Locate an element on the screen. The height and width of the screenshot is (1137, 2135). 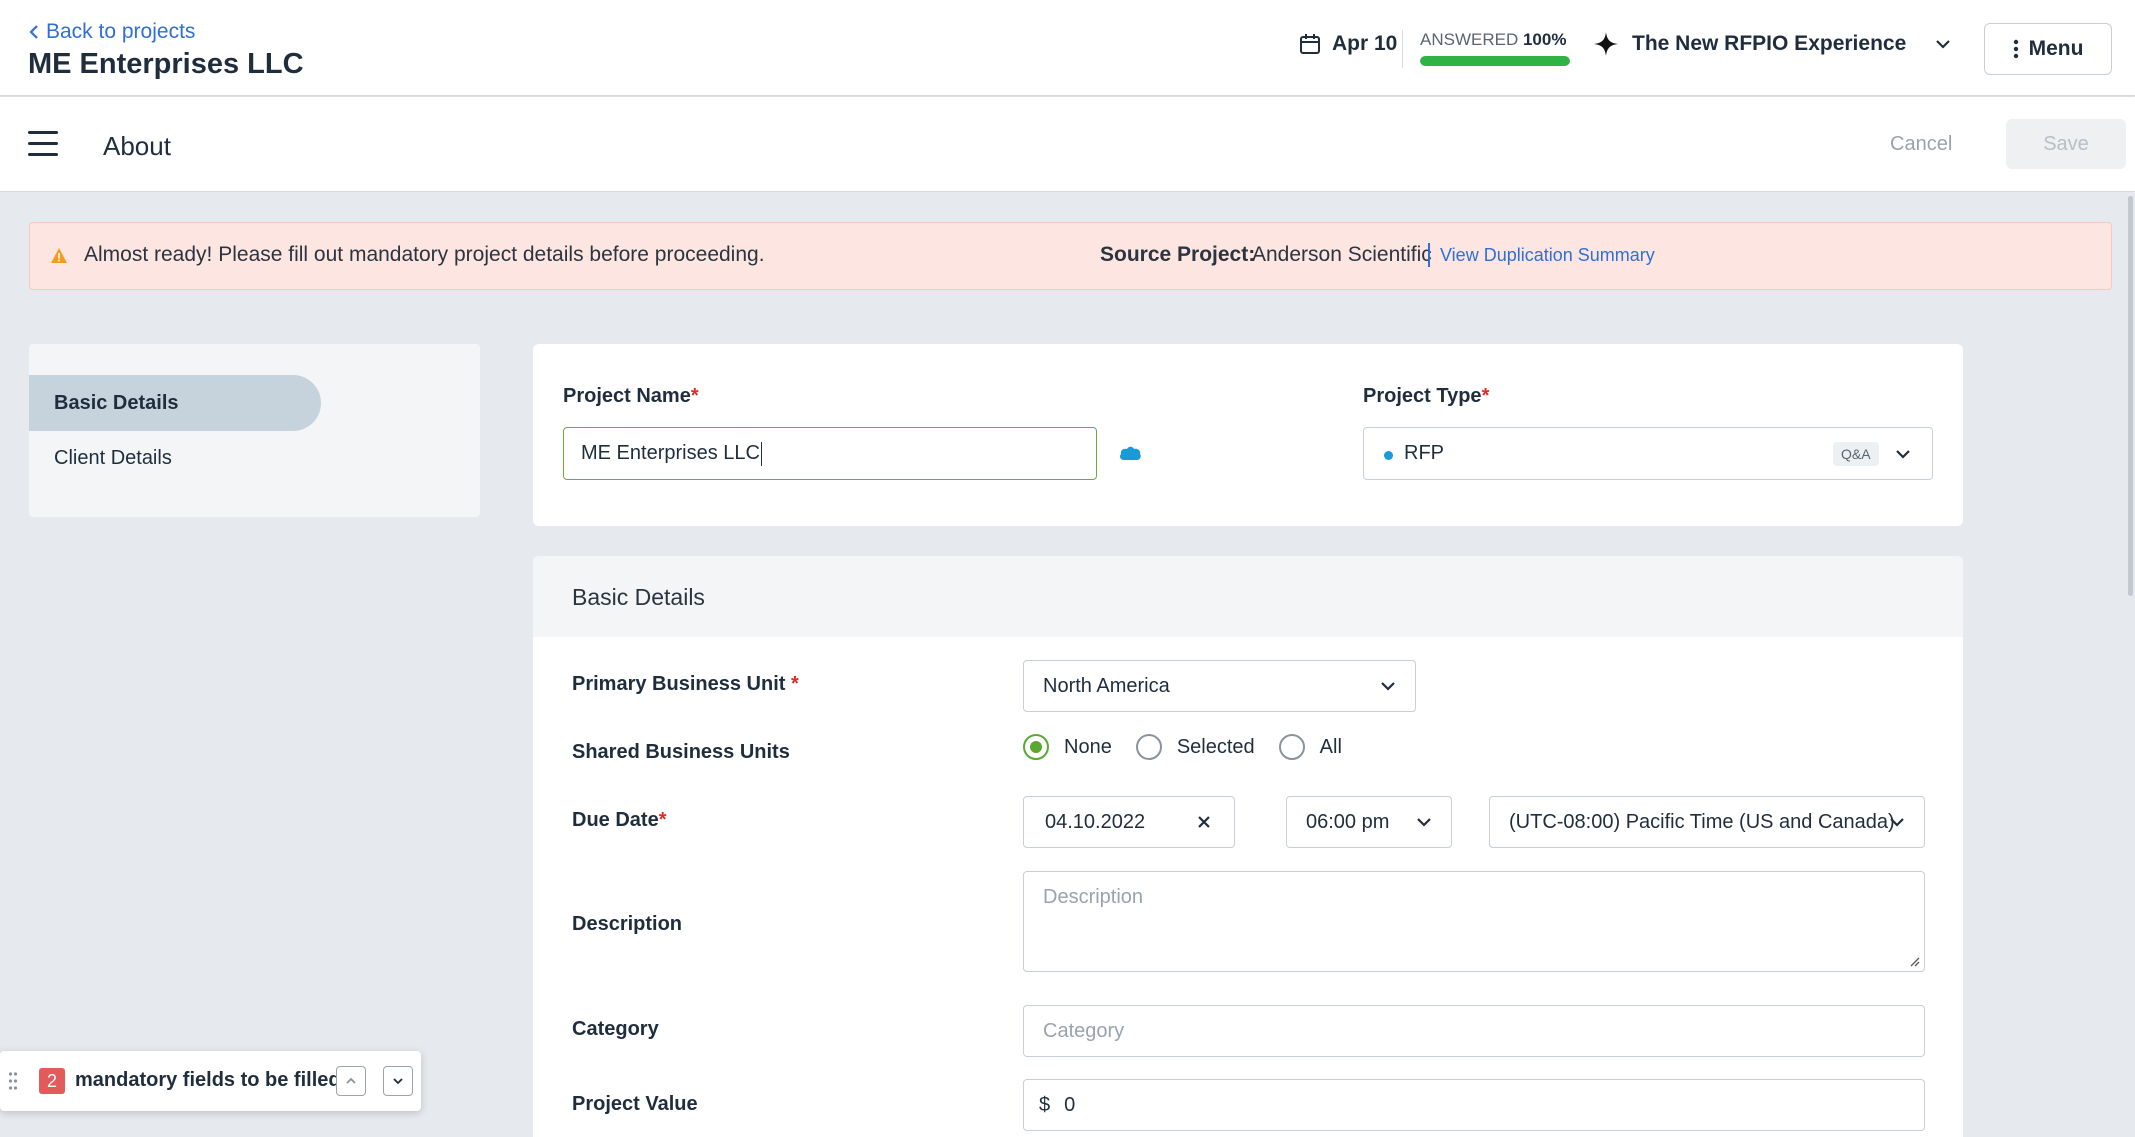
section-nav: Basic Details Client Details is located at coordinates (254, 430).